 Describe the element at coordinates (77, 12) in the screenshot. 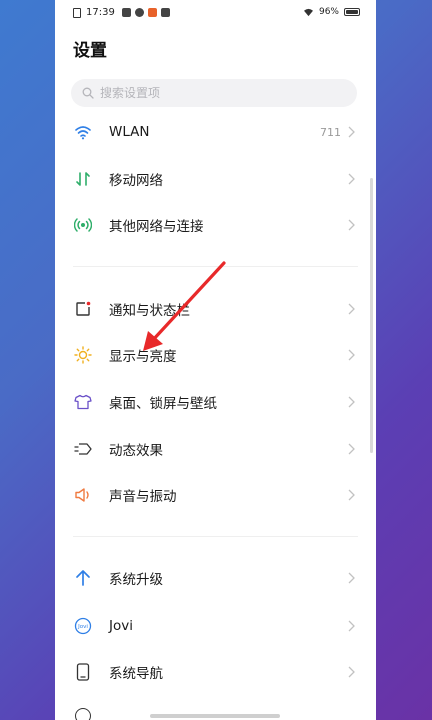

I see `sim-icon` at that location.